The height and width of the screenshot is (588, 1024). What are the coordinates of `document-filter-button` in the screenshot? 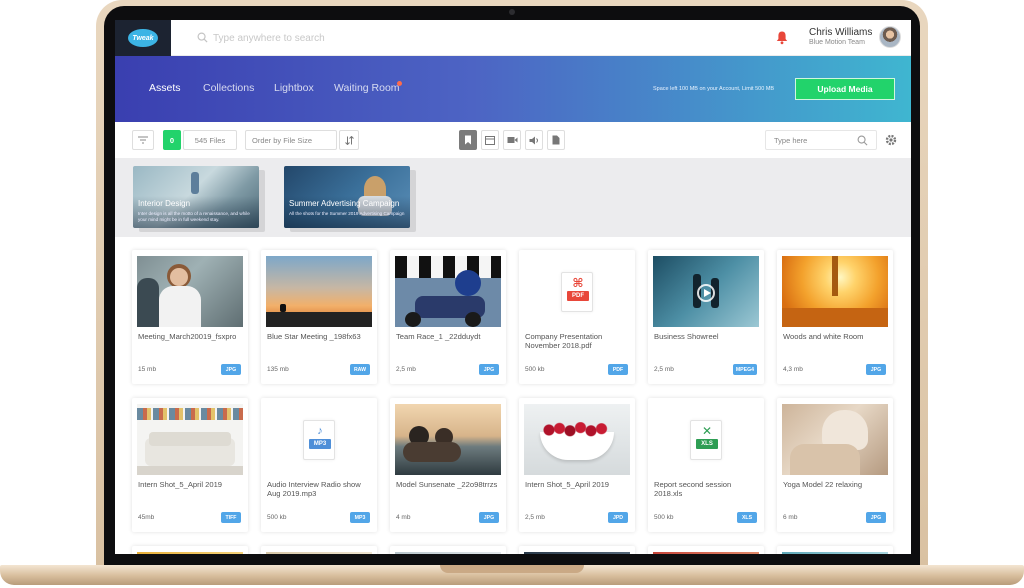 It's located at (556, 140).